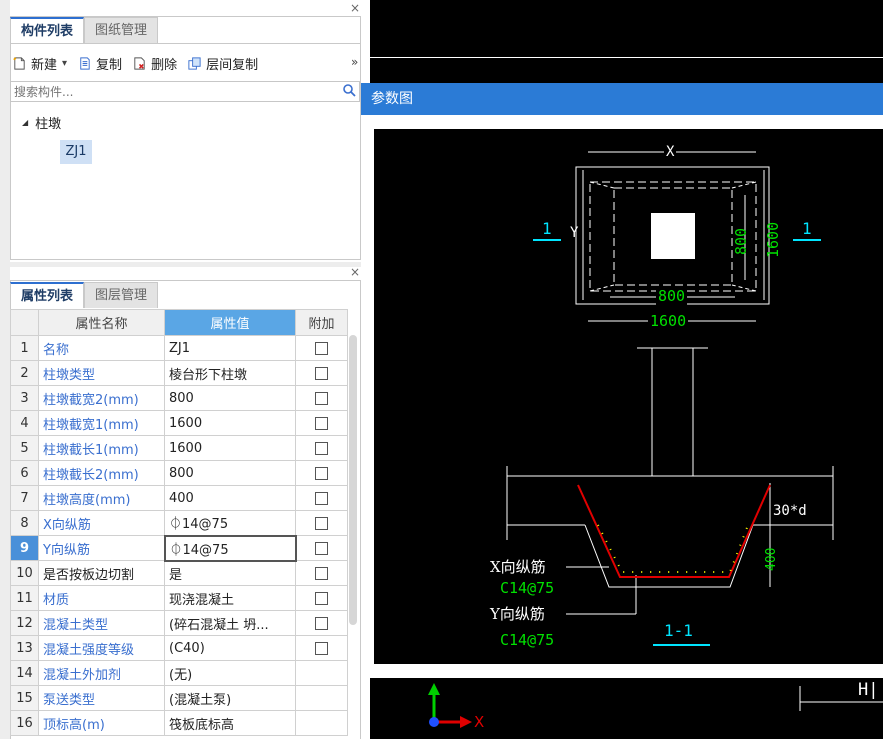 This screenshot has width=883, height=739. I want to click on rebar-x-line, so click(674, 531).